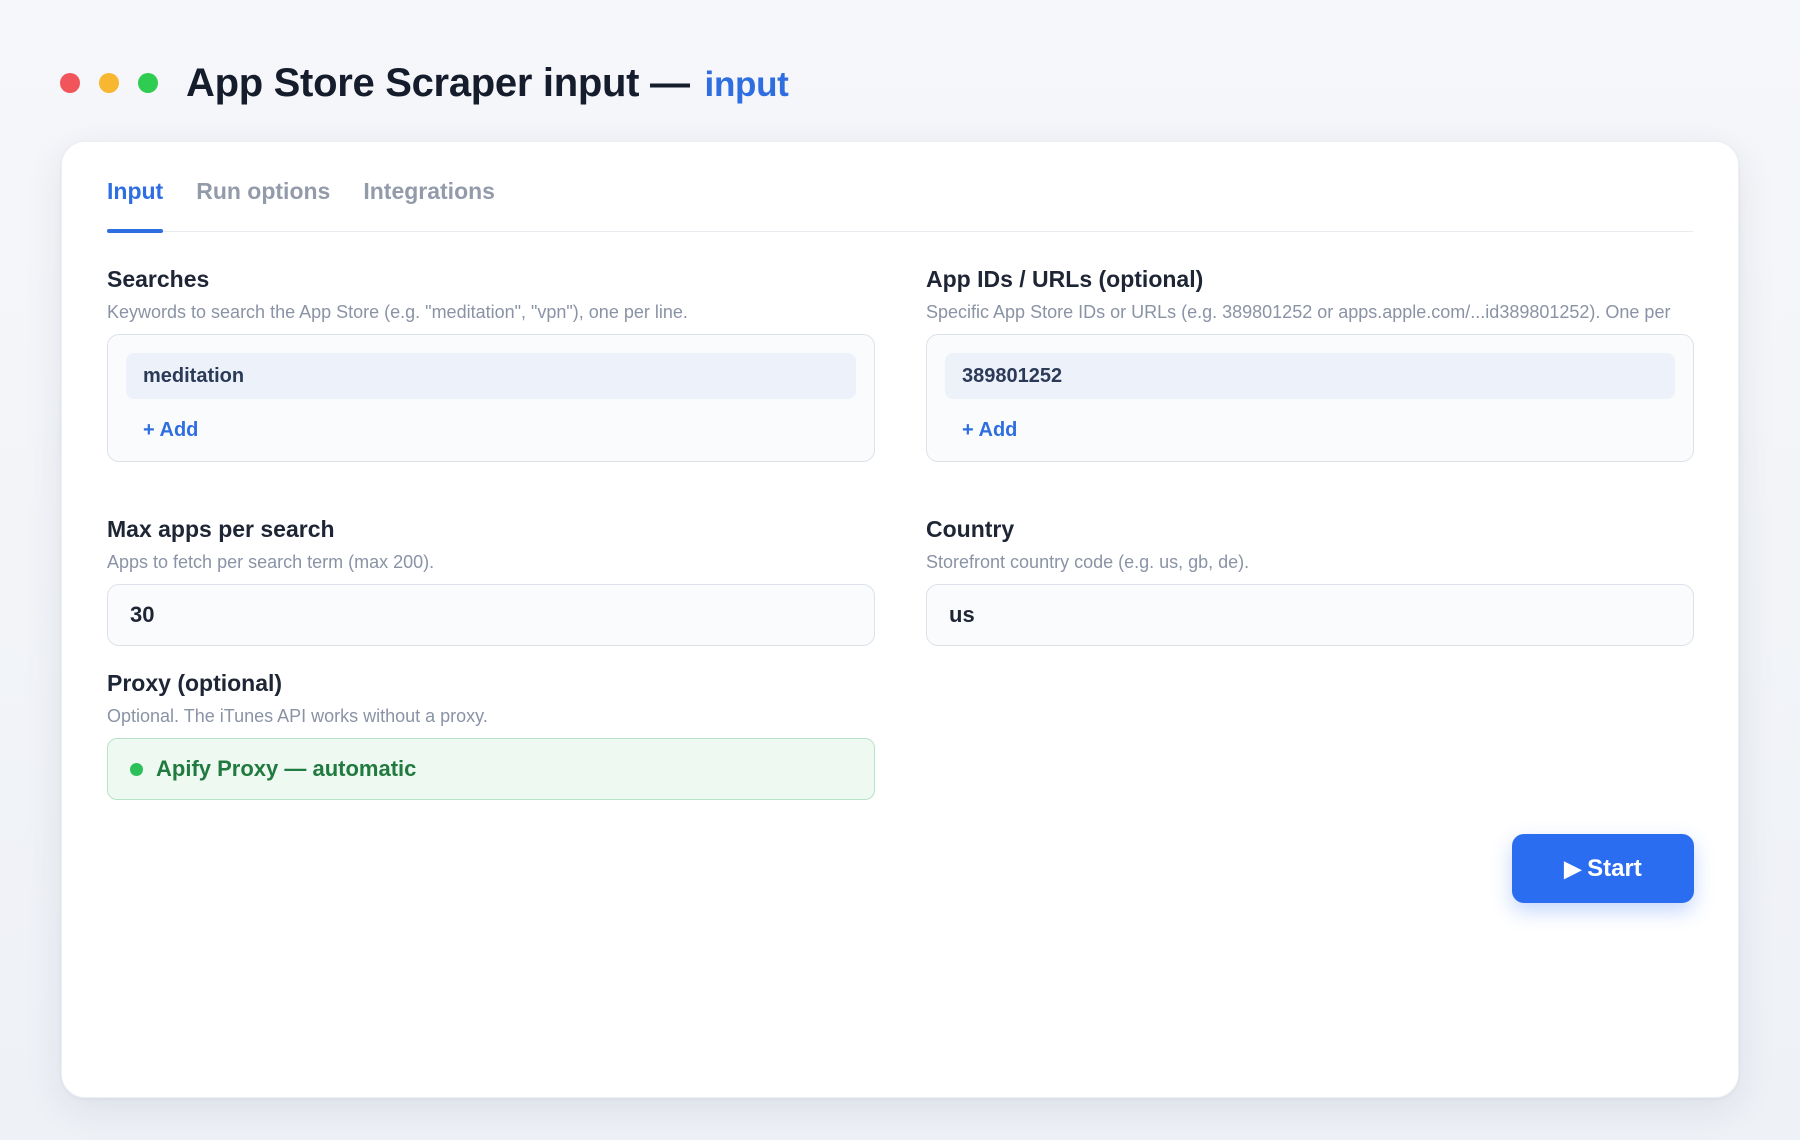  What do you see at coordinates (286, 768) in the screenshot?
I see `proxy-value: Apify Proxy — automatic` at bounding box center [286, 768].